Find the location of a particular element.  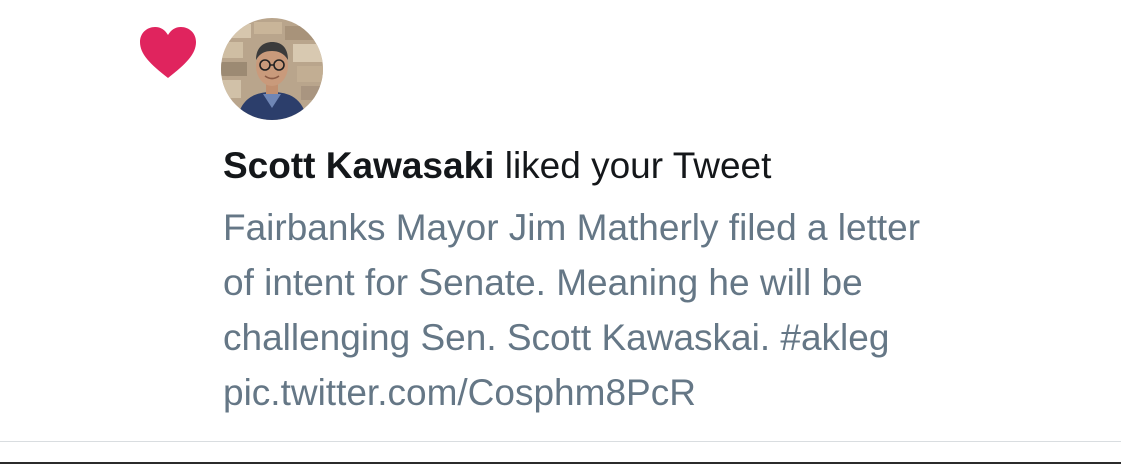

tweet-line: challenging Sen. Scott Kawaskai. #akleg is located at coordinates (556, 337).